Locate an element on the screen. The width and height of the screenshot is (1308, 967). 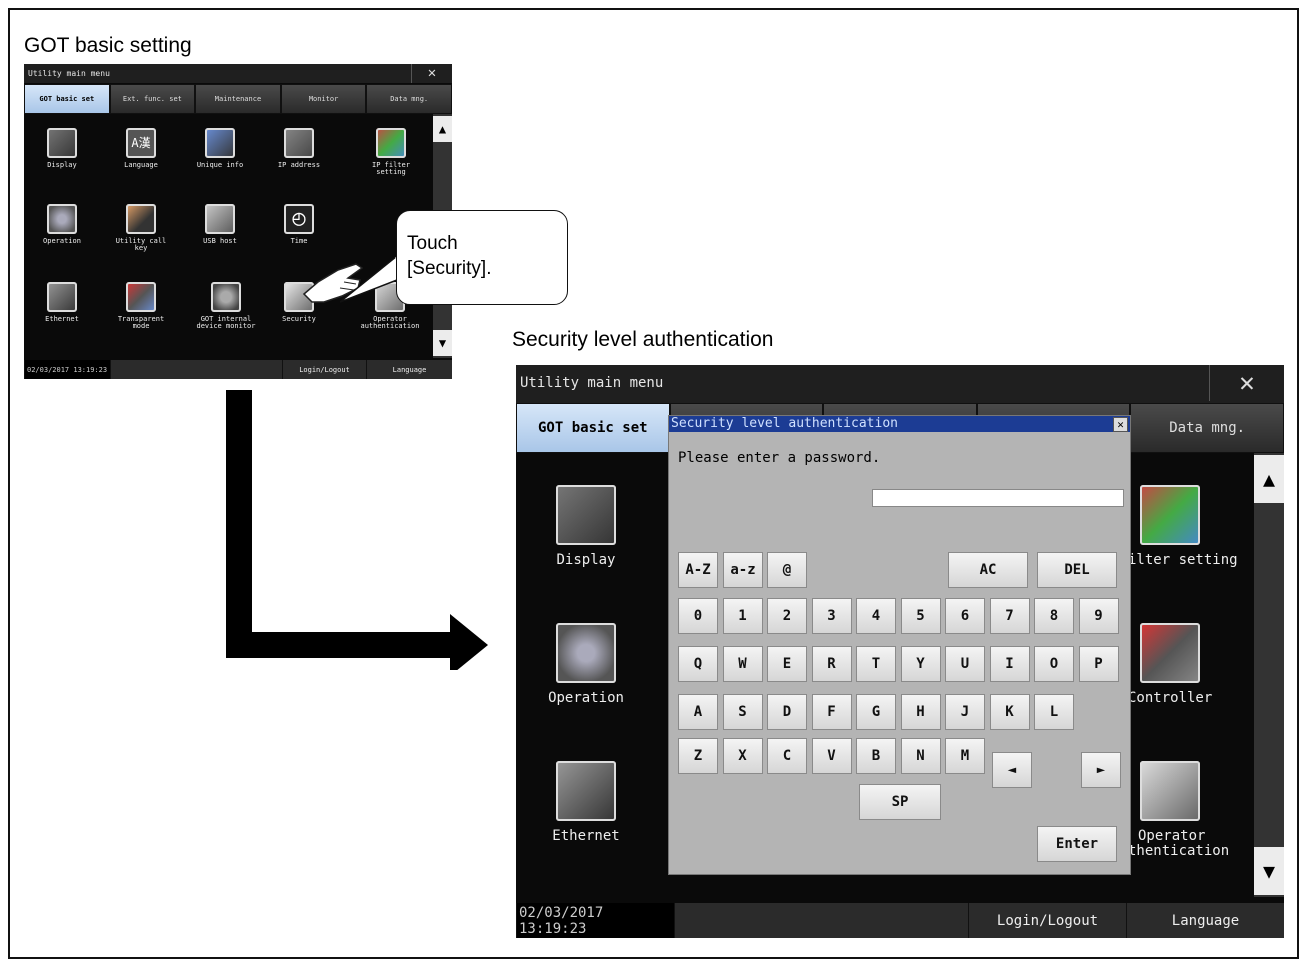
key-4: 4 is located at coordinates (876, 616).